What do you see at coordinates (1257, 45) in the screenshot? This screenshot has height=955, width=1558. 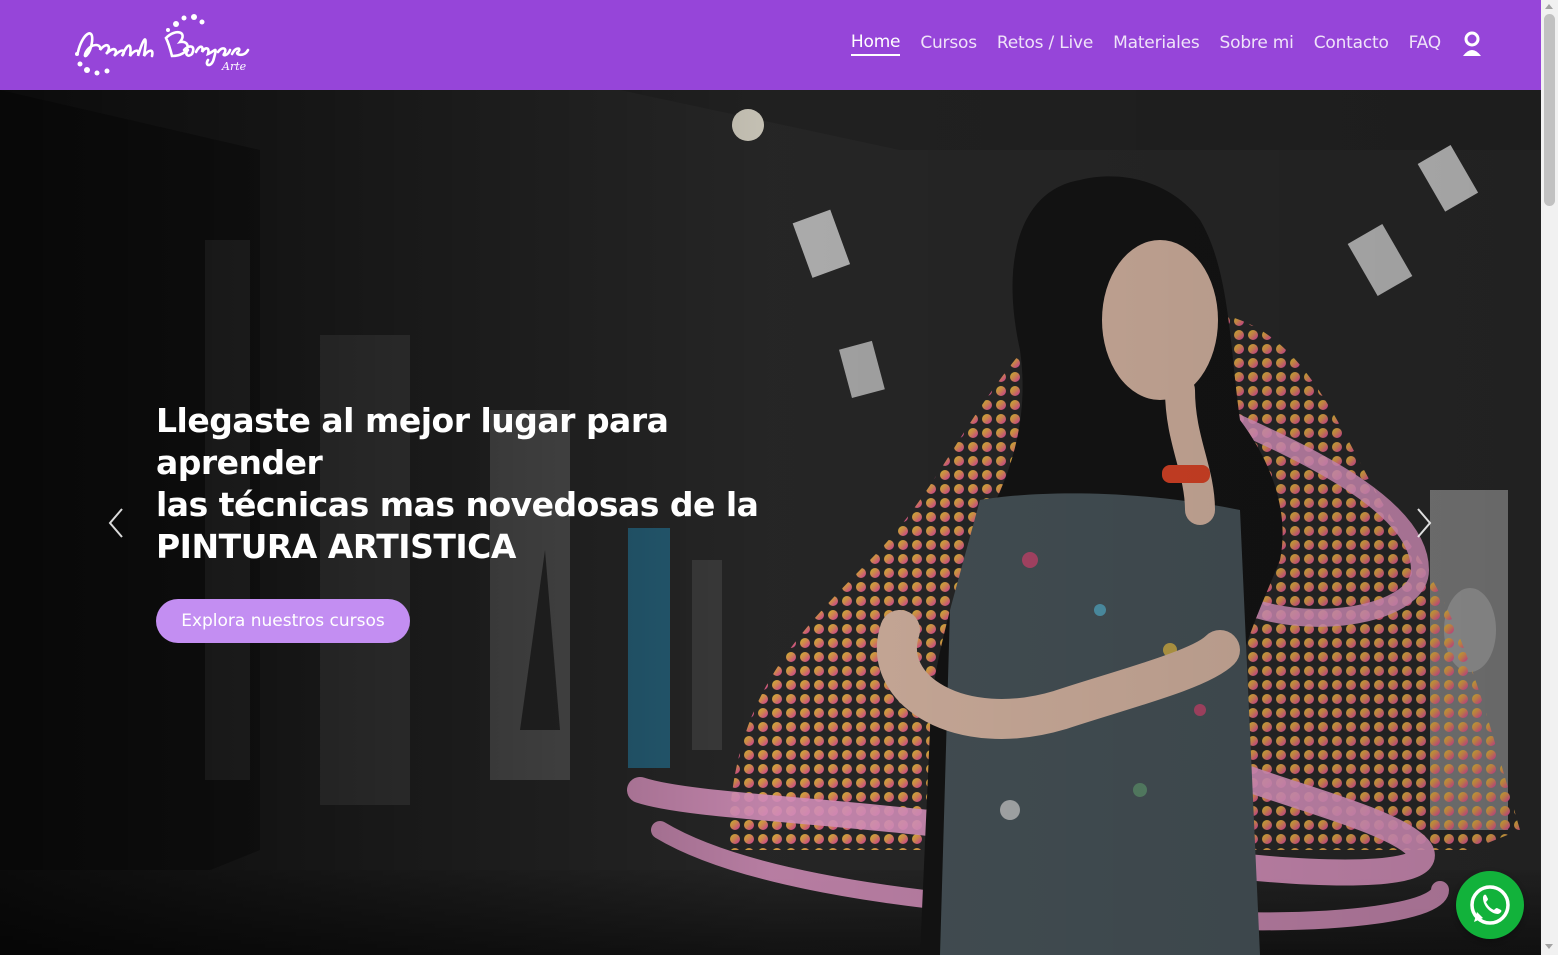 I see `nav-item-sobre-mi: Sobre mi` at bounding box center [1257, 45].